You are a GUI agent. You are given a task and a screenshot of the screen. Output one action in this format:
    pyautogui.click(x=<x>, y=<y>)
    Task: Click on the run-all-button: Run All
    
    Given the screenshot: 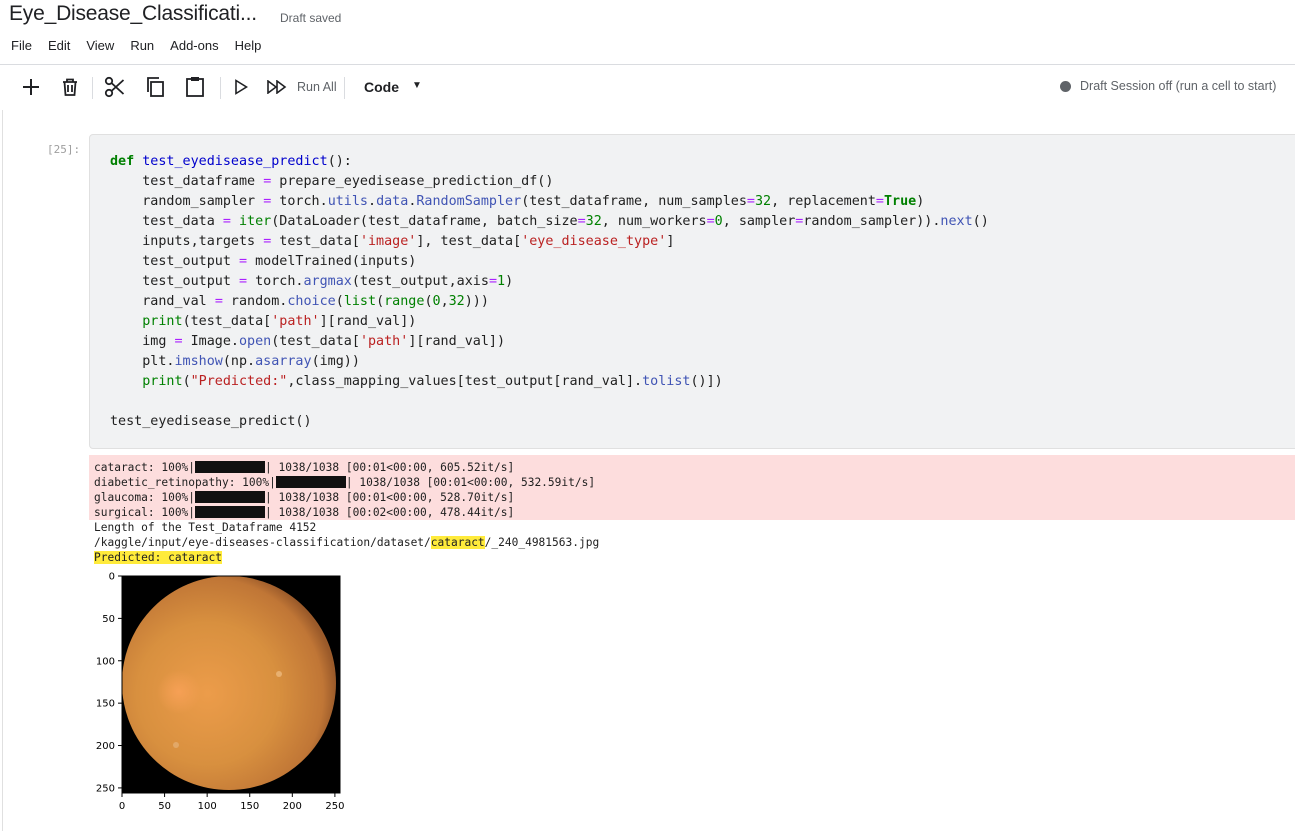 What is the action you would take?
    pyautogui.click(x=317, y=87)
    